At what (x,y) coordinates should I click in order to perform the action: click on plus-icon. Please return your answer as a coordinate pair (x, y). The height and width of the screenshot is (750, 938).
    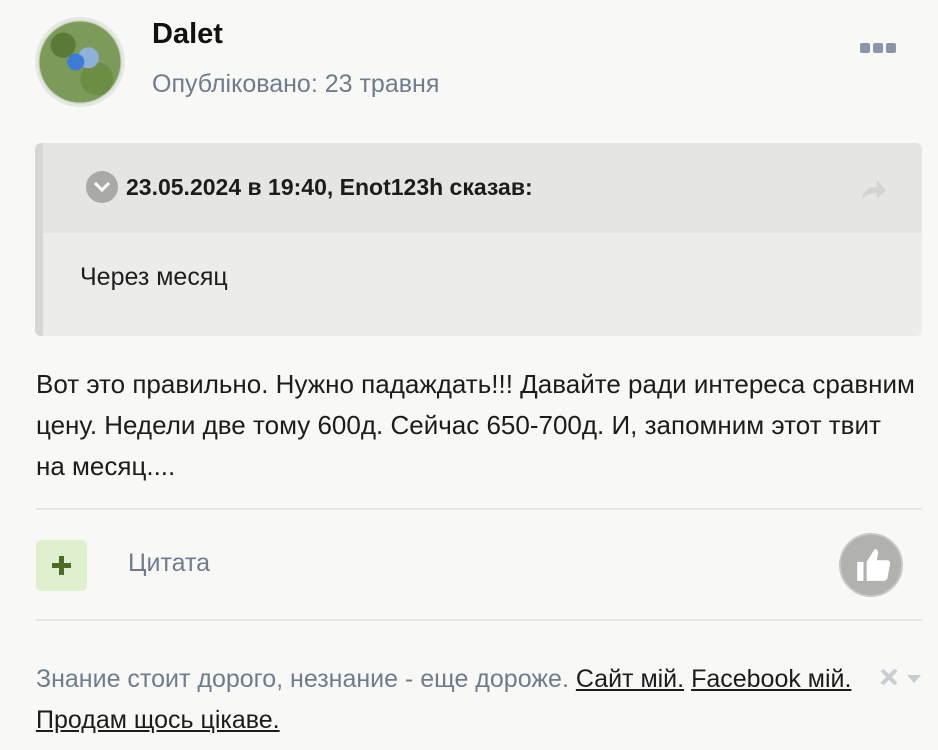
    Looking at the image, I should click on (61, 565).